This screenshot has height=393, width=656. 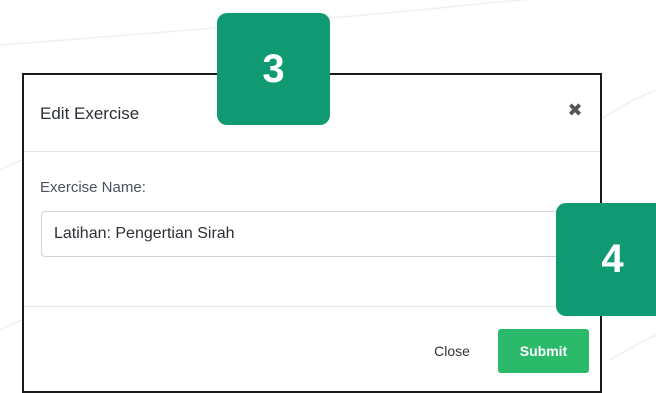 I want to click on exercise-name-label: Exercise Name:, so click(x=93, y=187).